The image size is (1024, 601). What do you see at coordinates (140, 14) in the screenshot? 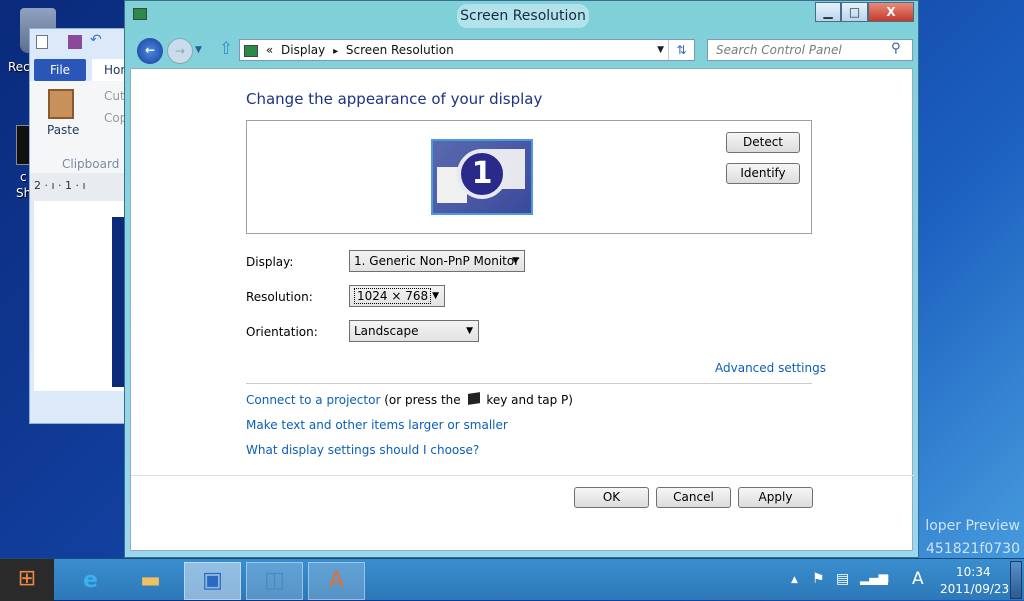
I see `window-app-icon` at bounding box center [140, 14].